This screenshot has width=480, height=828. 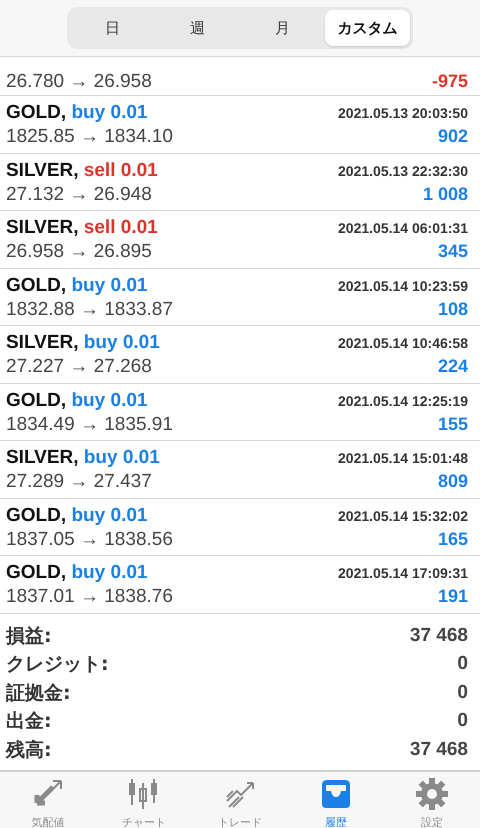 I want to click on trade-prices: 1825.85 → 1834.10, so click(x=89, y=137).